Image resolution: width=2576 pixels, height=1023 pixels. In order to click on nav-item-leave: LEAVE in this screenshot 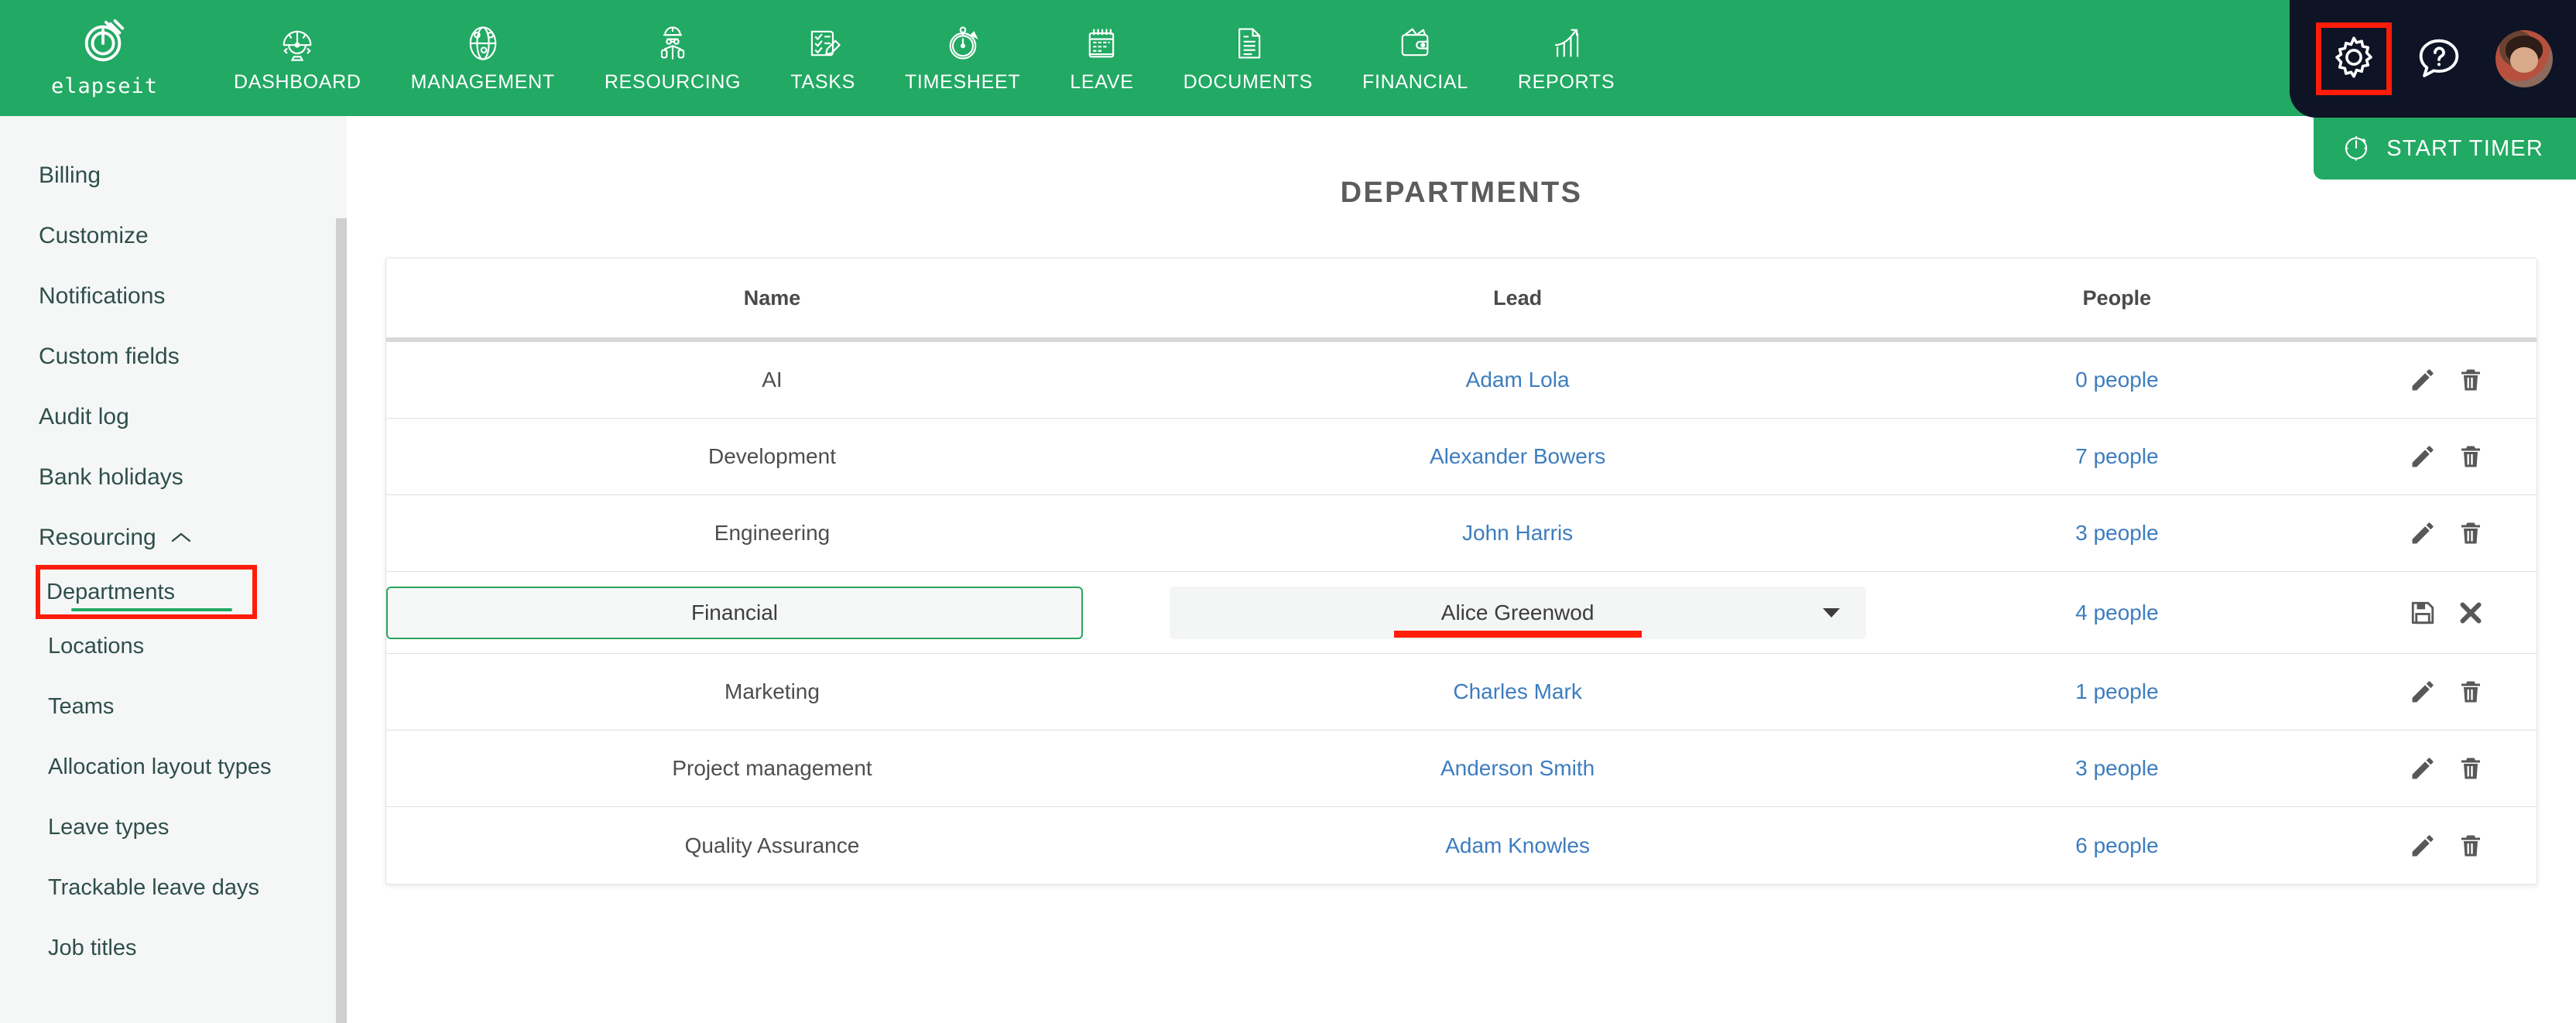, I will do `click(1101, 58)`.